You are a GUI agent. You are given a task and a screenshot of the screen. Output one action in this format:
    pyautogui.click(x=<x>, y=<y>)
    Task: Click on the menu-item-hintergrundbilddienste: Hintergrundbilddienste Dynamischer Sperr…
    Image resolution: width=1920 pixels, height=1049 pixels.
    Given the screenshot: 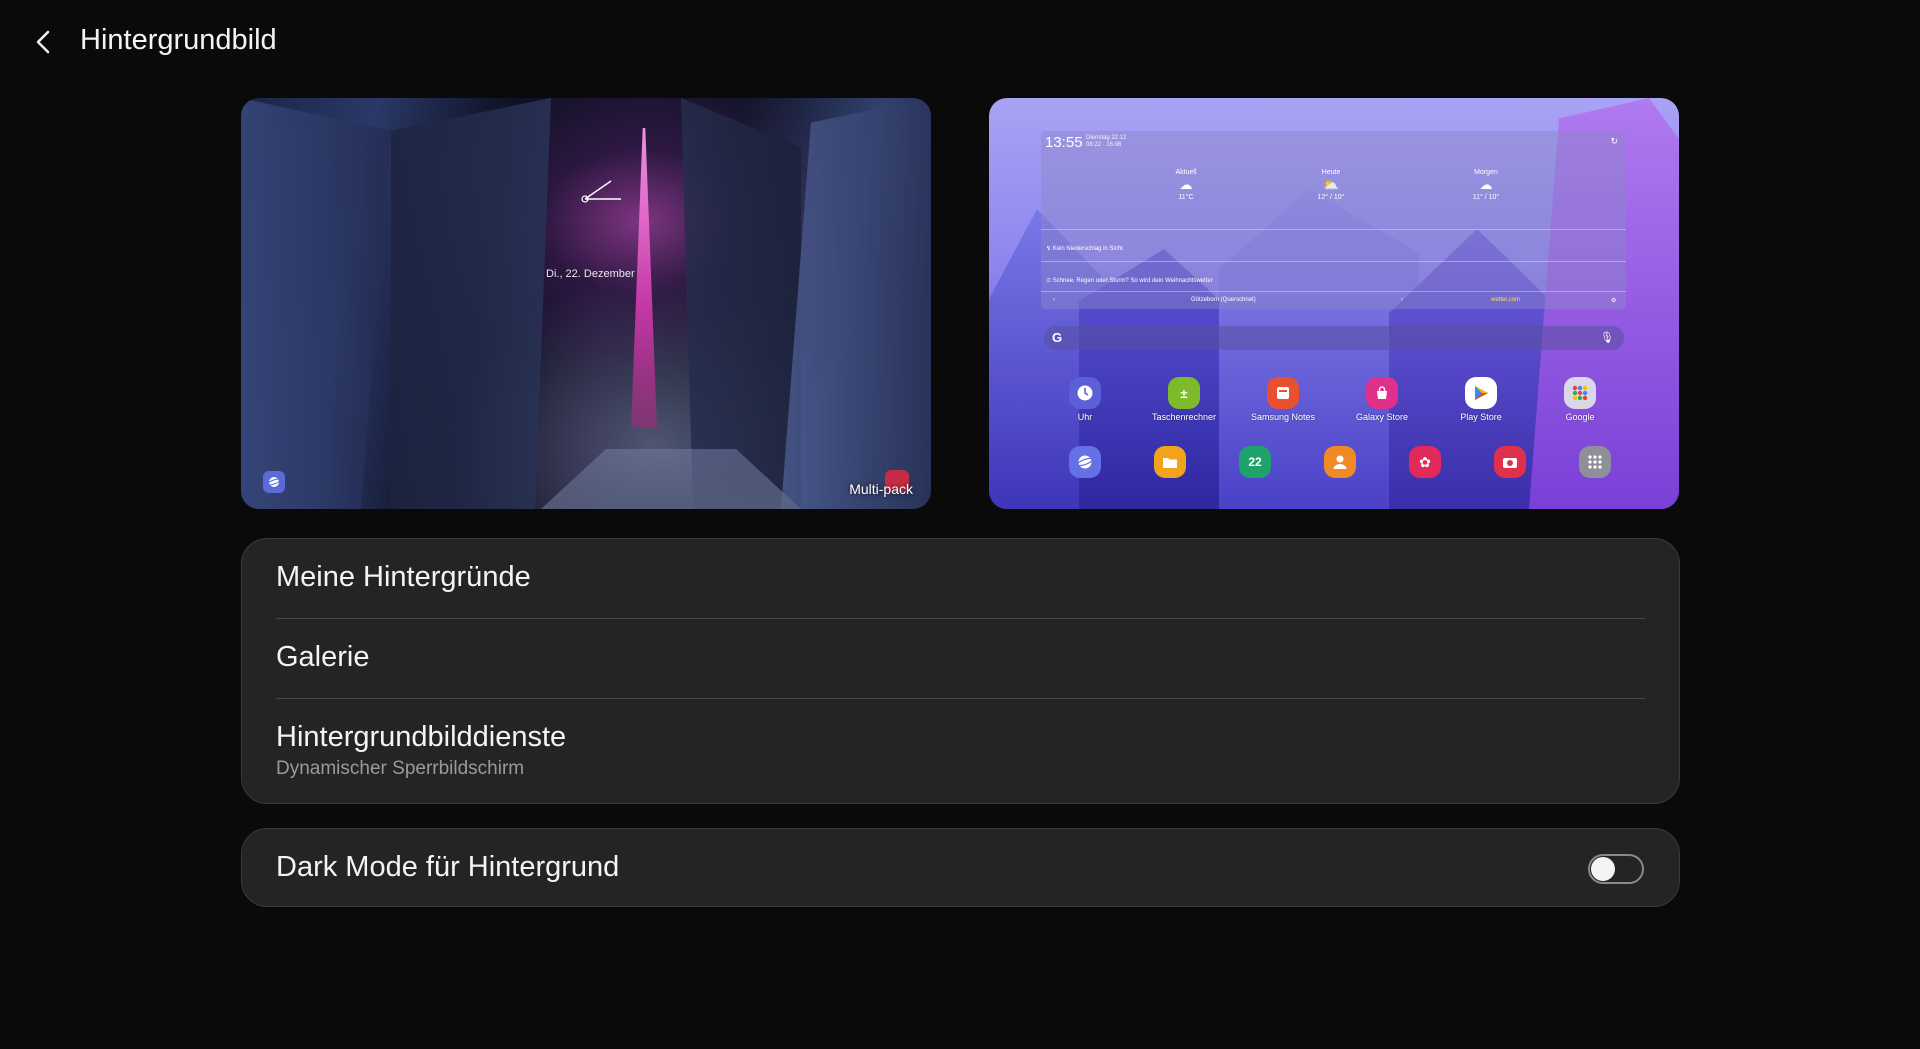 What is the action you would take?
    pyautogui.click(x=960, y=751)
    